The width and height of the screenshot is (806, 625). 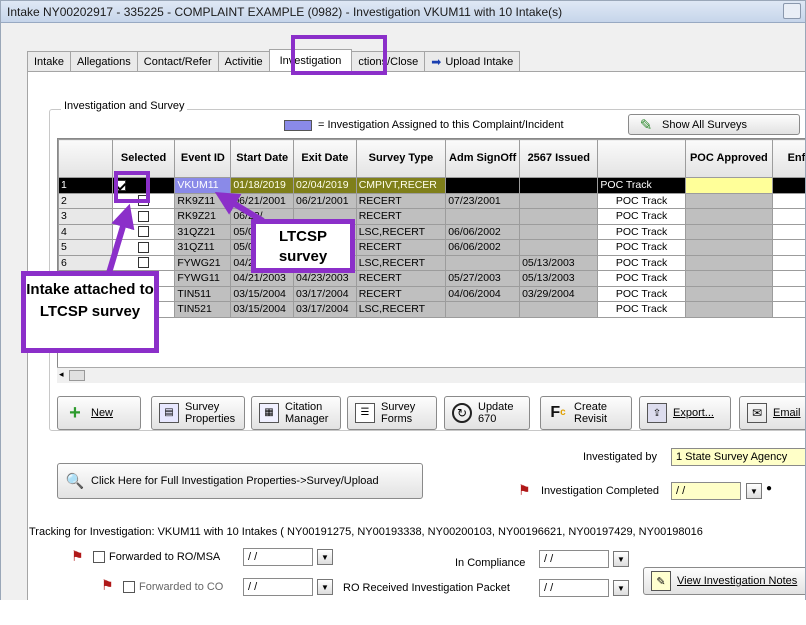 I want to click on investigation-completed-dropdown: ▼, so click(x=754, y=491).